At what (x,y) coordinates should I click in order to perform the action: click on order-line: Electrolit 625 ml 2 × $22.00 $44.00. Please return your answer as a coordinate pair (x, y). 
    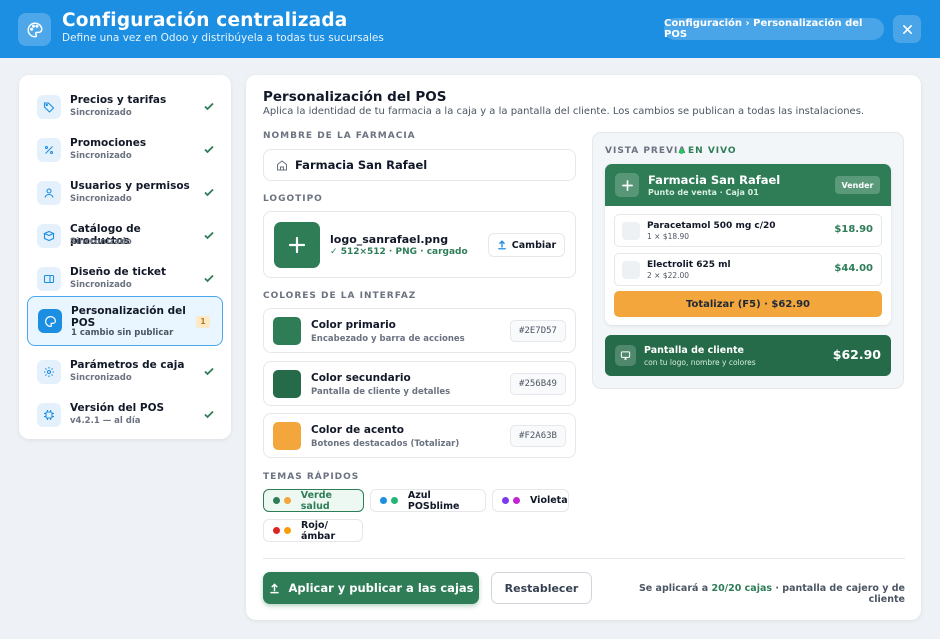
    Looking at the image, I should click on (748, 269).